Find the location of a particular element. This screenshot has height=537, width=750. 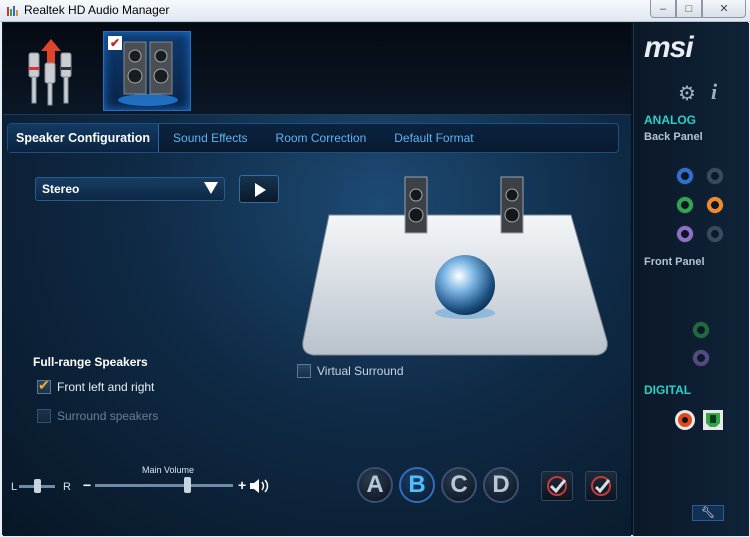

analog-heading: ANALOG is located at coordinates (670, 120).